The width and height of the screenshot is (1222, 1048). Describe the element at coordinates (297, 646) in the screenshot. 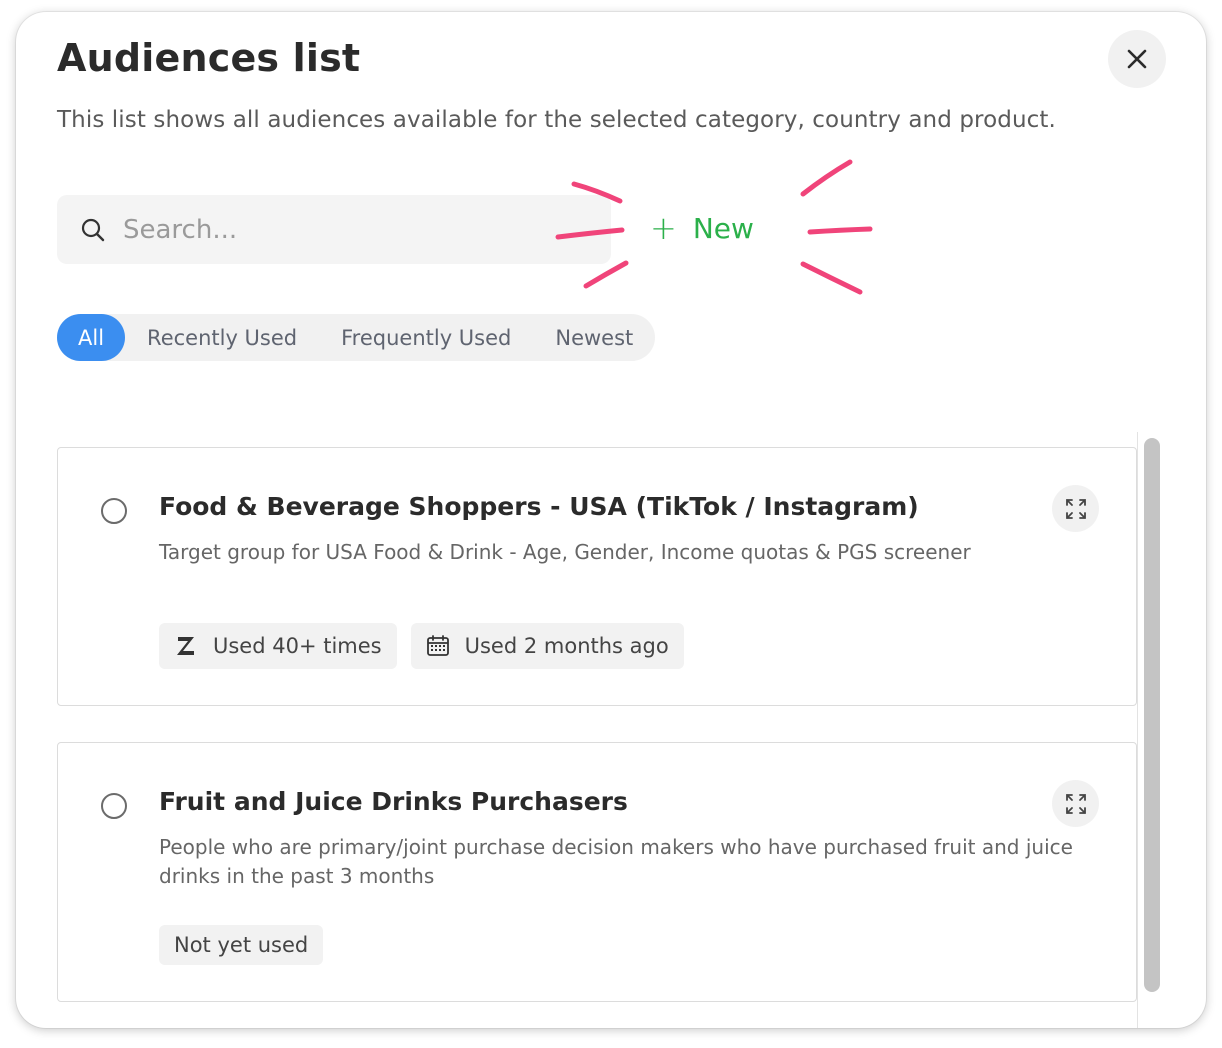

I see `badge-label: Used 40+ times` at that location.